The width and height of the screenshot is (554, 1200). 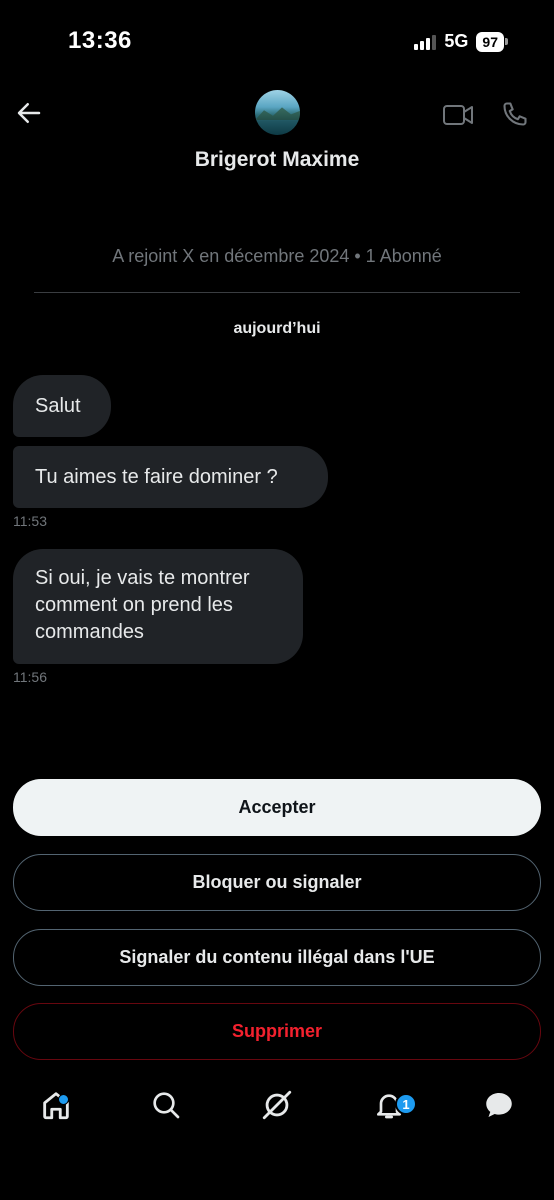 I want to click on home-icon, so click(x=56, y=1105).